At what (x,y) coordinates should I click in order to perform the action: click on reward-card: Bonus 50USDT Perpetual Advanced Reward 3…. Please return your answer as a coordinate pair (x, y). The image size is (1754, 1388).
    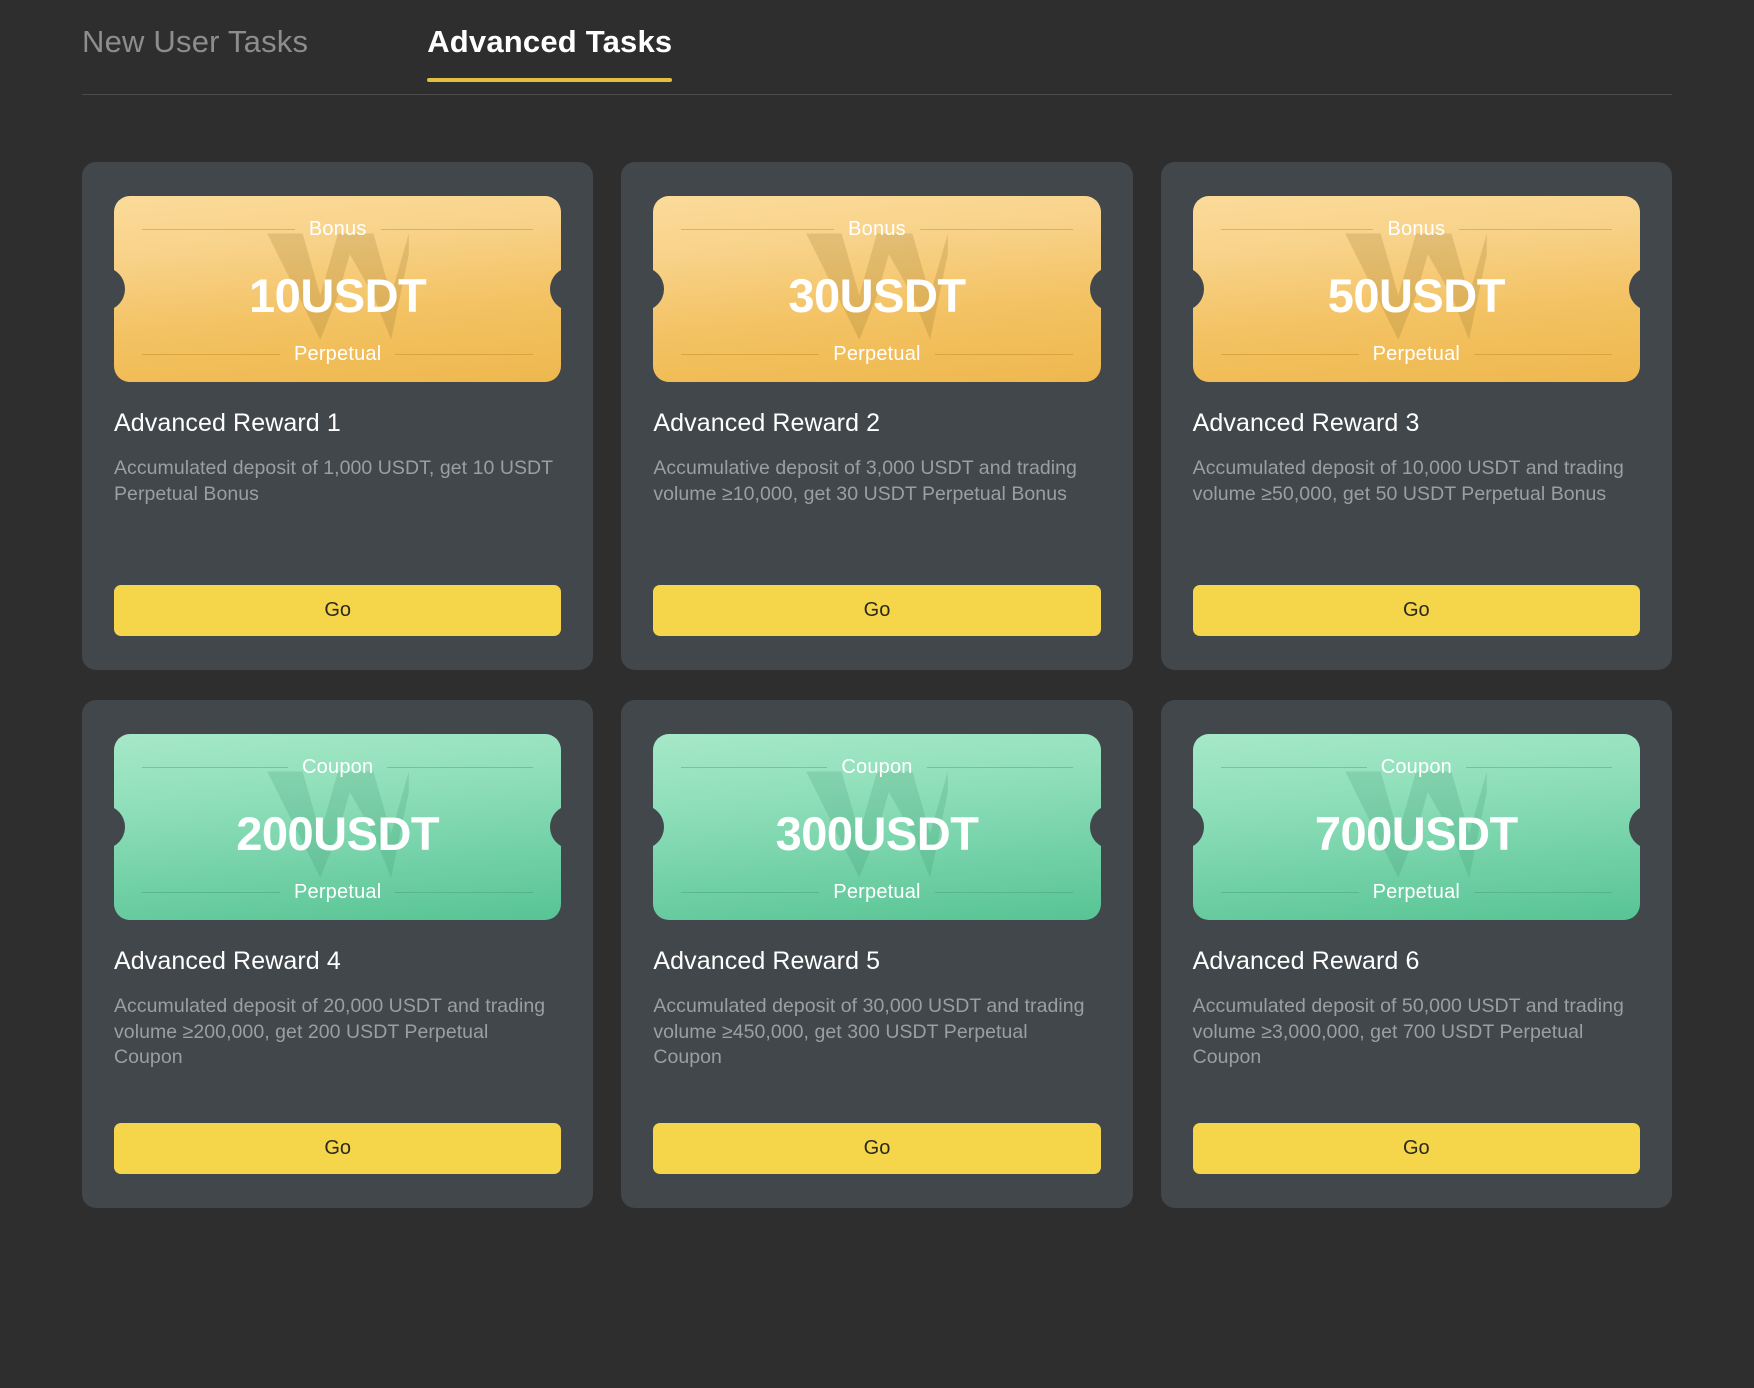
    Looking at the image, I should click on (1416, 416).